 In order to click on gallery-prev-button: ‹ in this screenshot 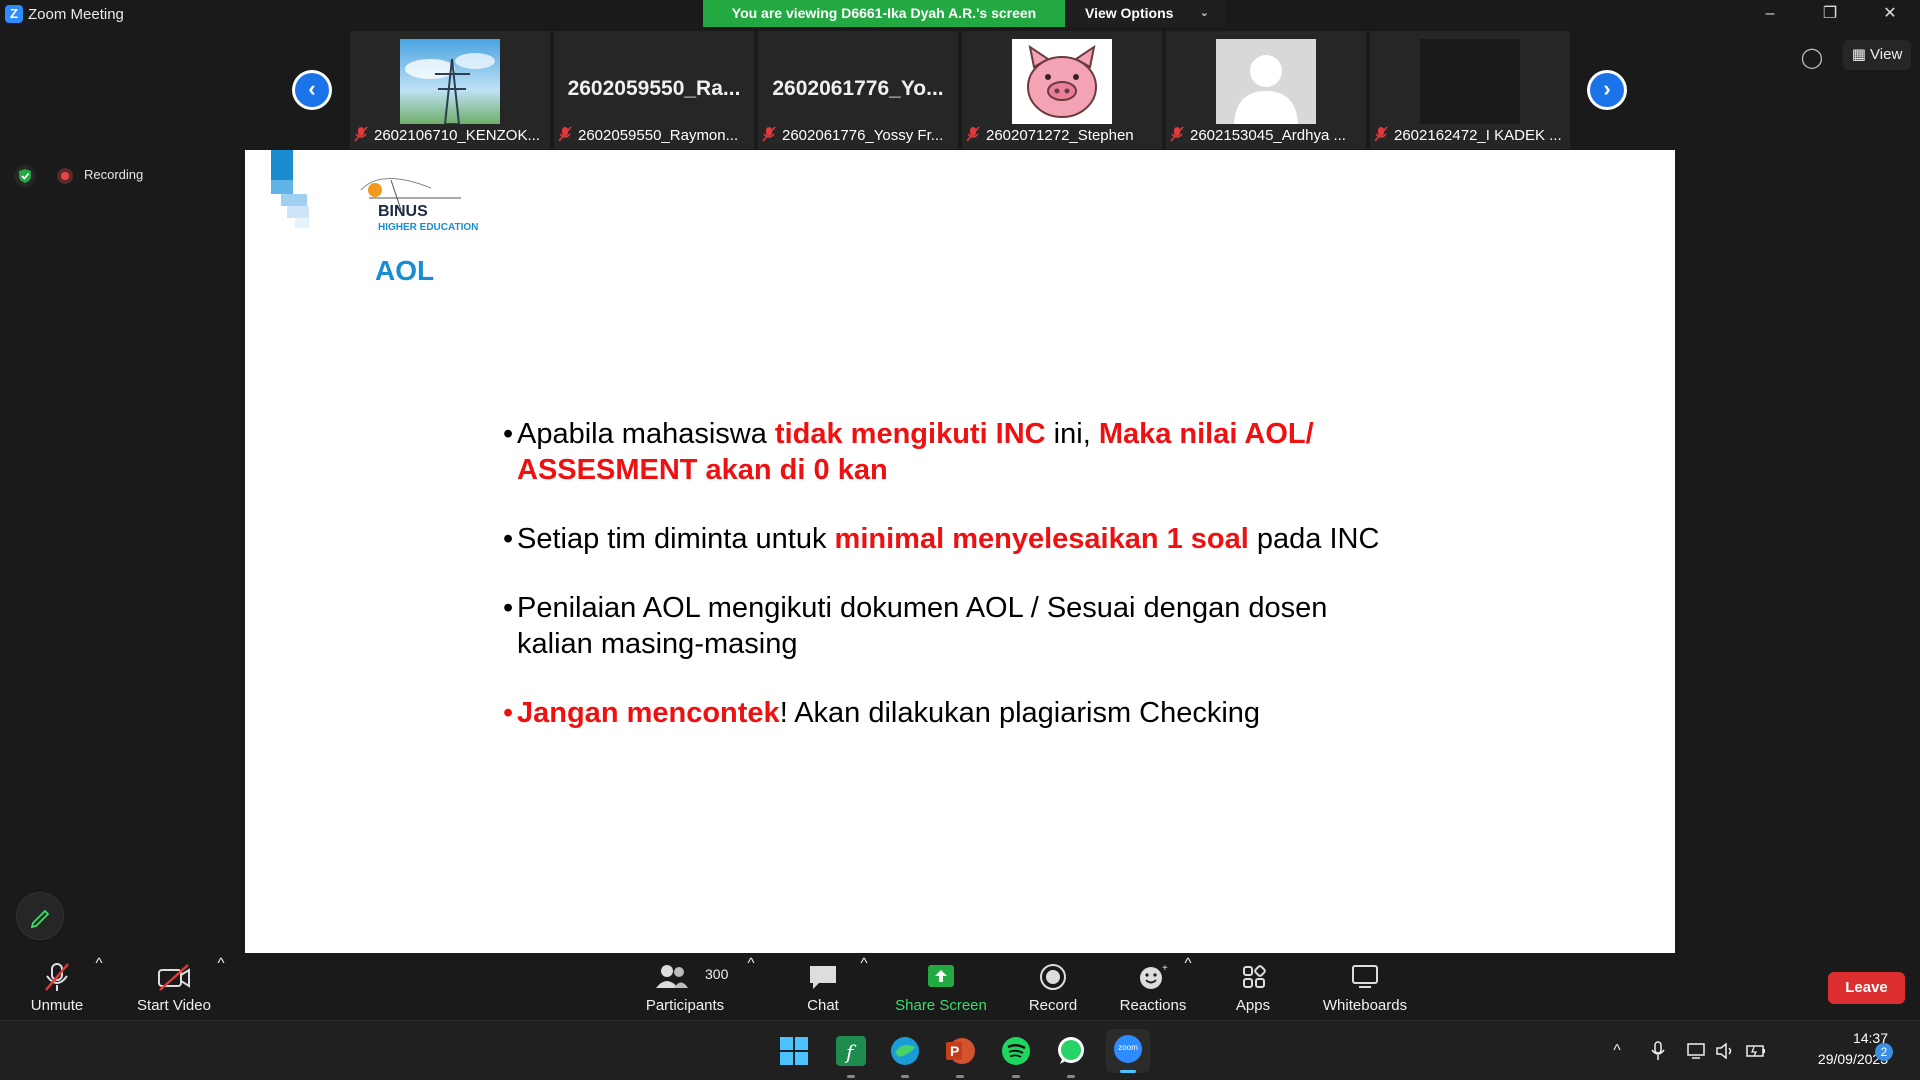, I will do `click(312, 90)`.